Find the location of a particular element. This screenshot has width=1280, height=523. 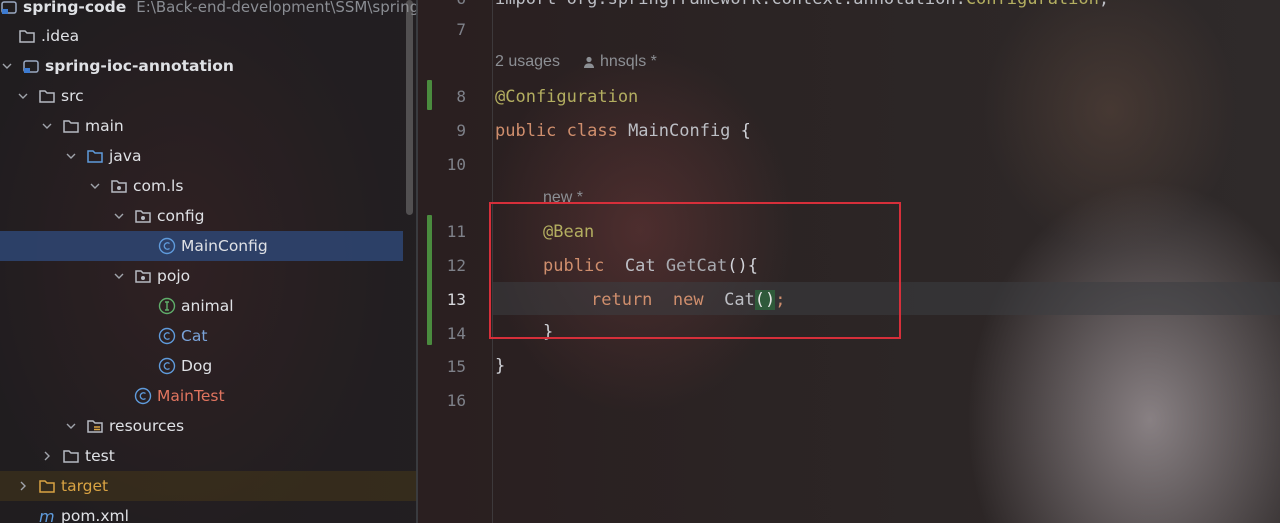

usages-count: 2 usages is located at coordinates (527, 62).